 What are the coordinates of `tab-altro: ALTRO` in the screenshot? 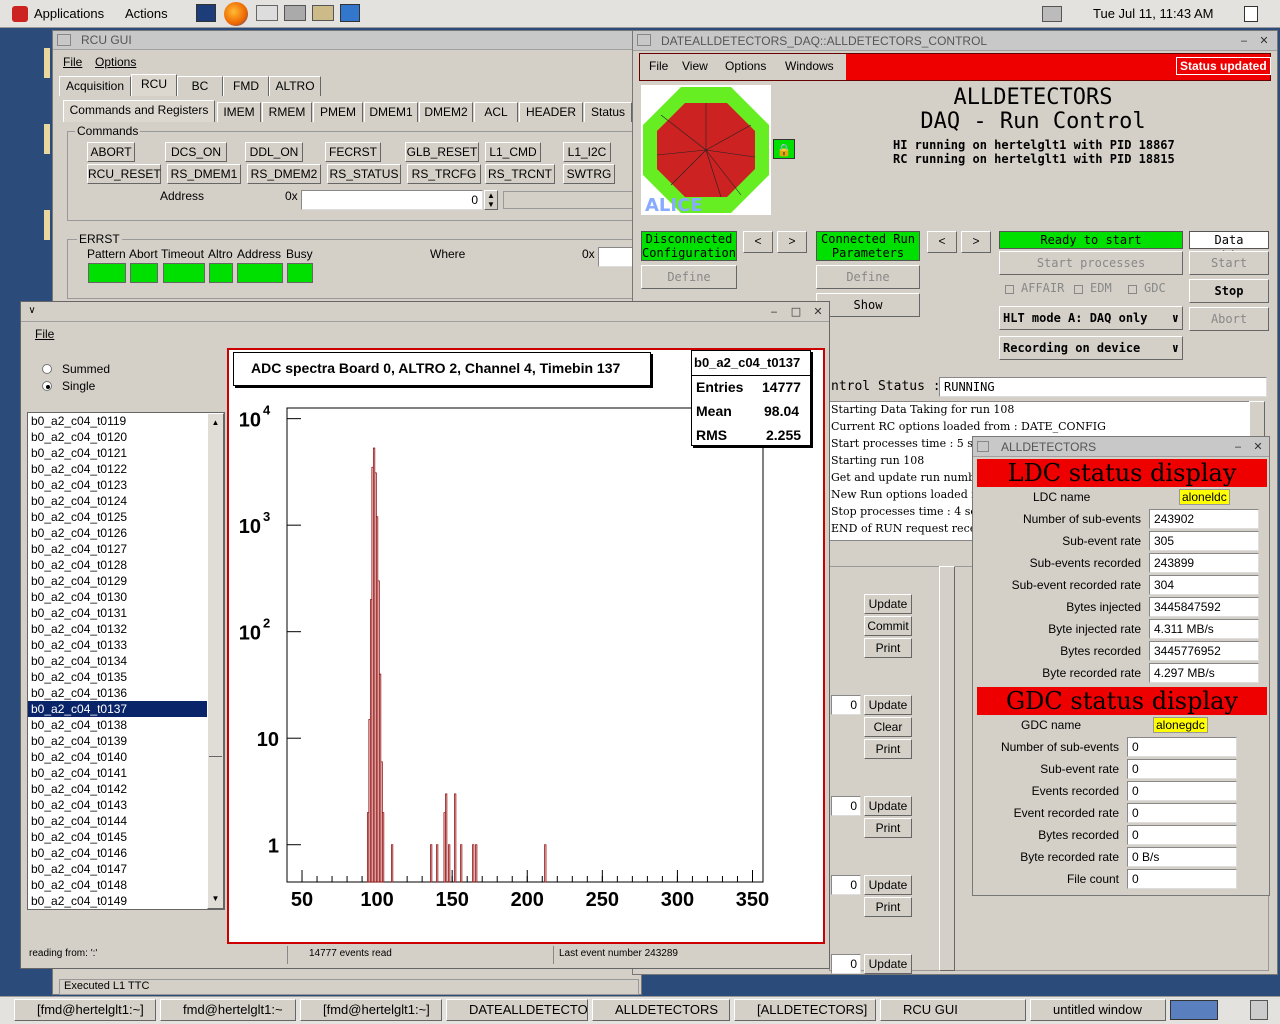 It's located at (295, 86).